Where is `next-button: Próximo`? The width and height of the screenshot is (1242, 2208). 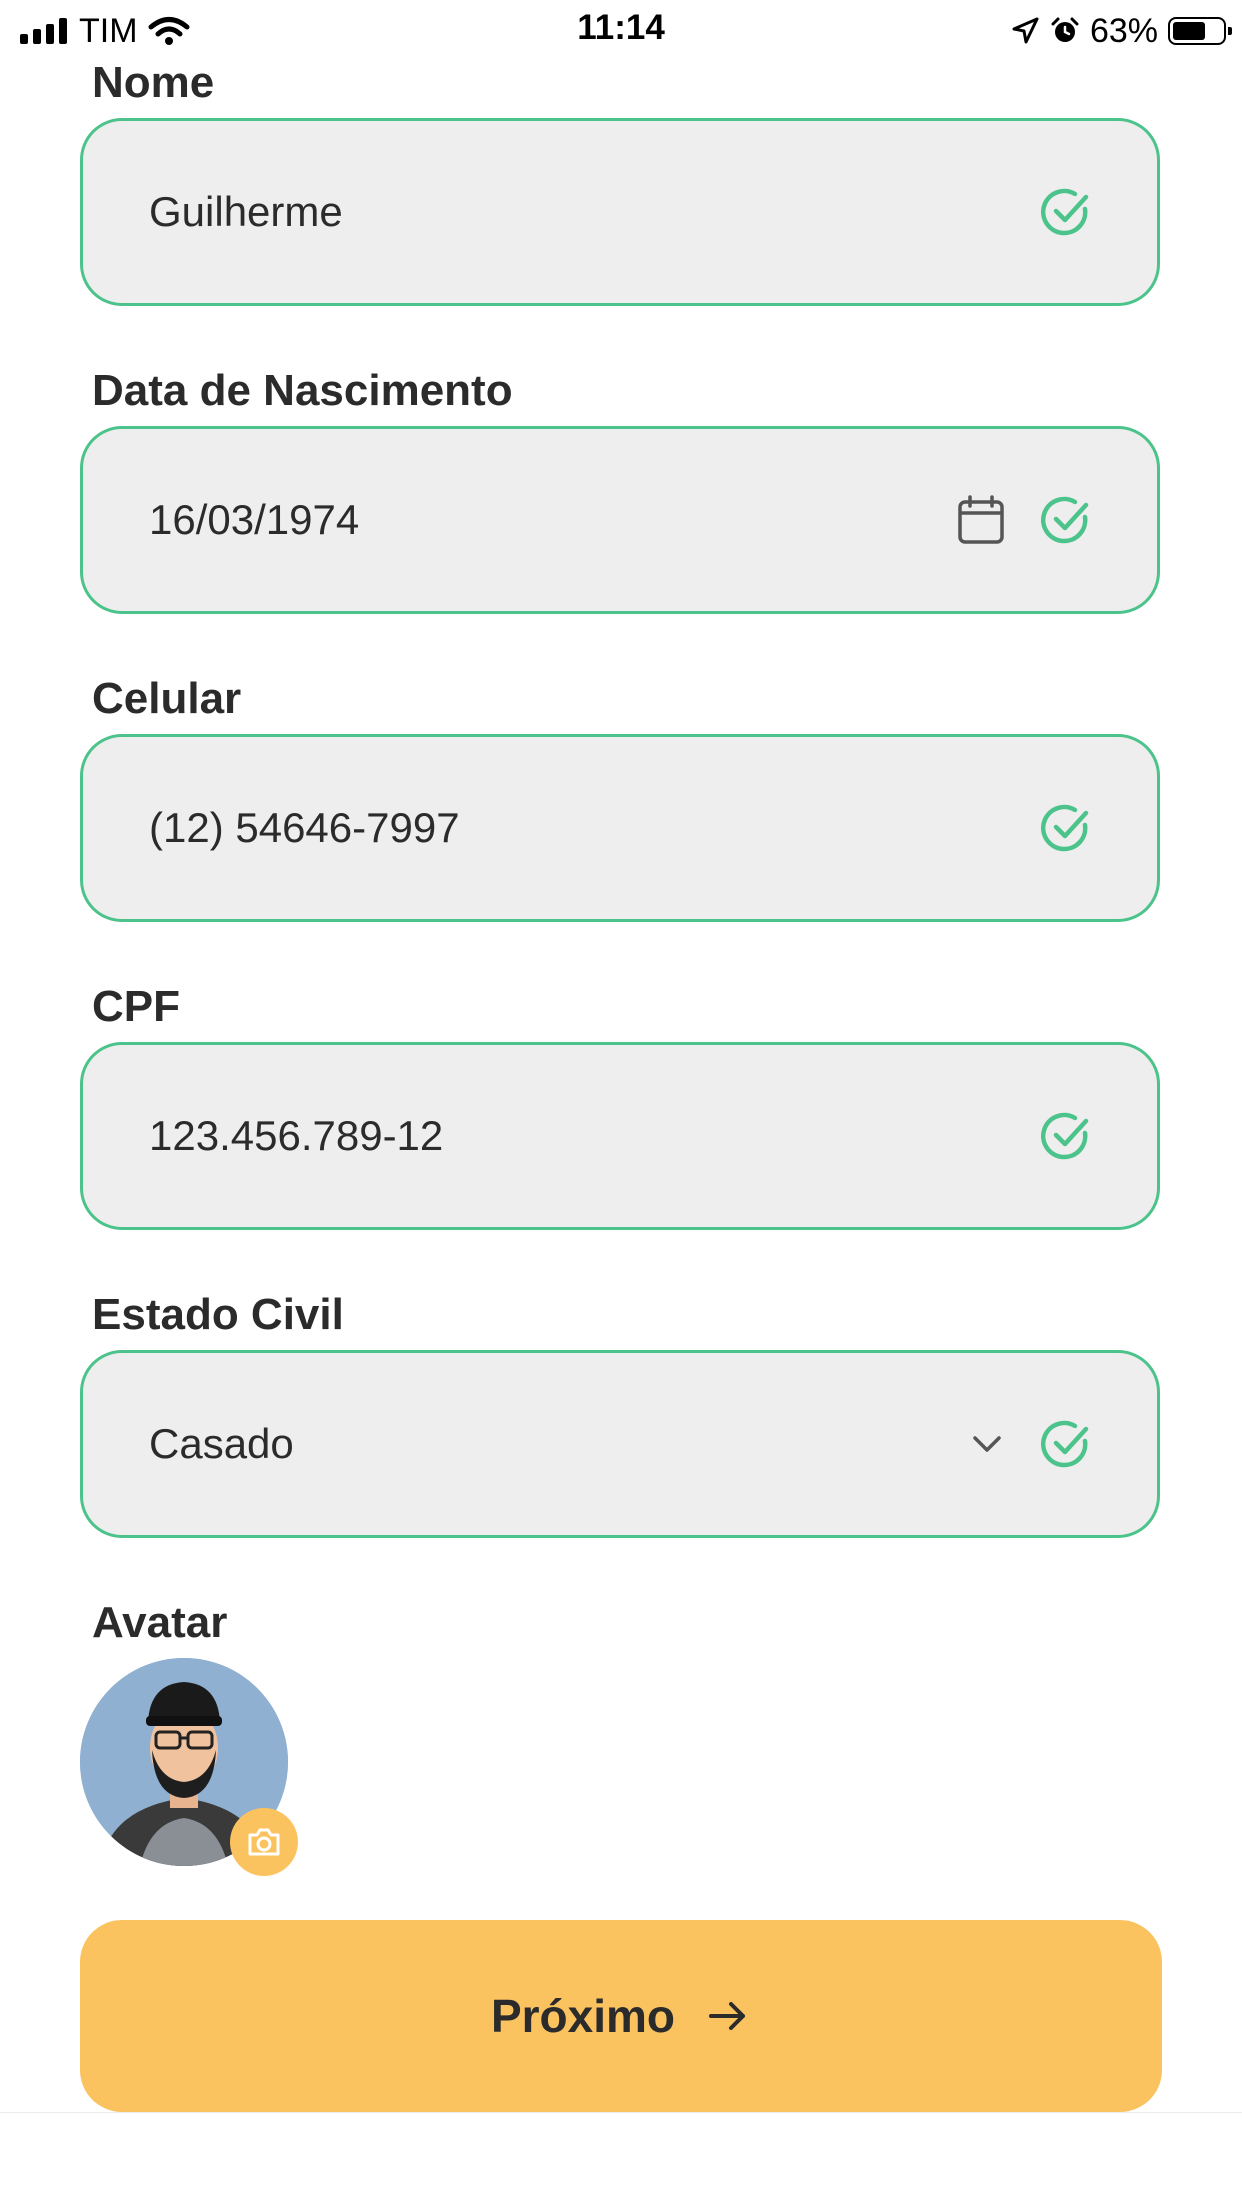
next-button: Próximo is located at coordinates (621, 2016).